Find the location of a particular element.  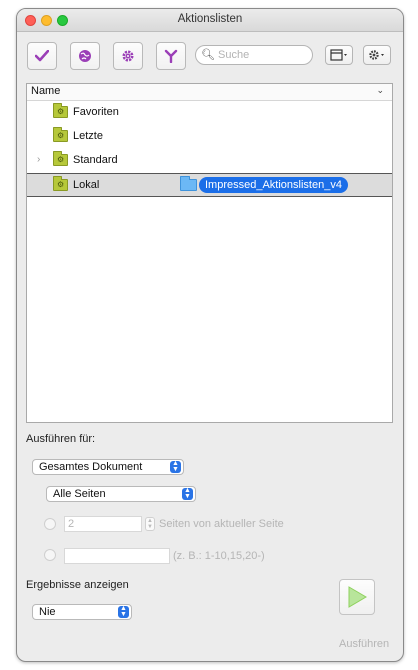

pages-popup: Alle Seiten ▲ ▼ is located at coordinates (121, 494).